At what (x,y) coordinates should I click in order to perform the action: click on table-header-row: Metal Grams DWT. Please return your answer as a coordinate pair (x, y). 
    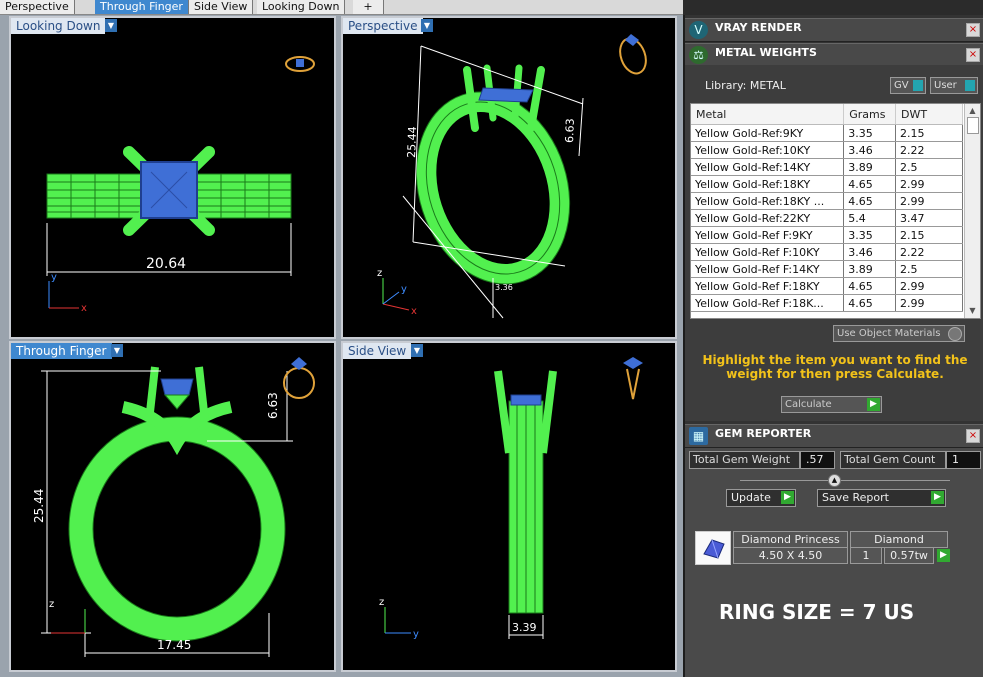
    Looking at the image, I should click on (827, 114).